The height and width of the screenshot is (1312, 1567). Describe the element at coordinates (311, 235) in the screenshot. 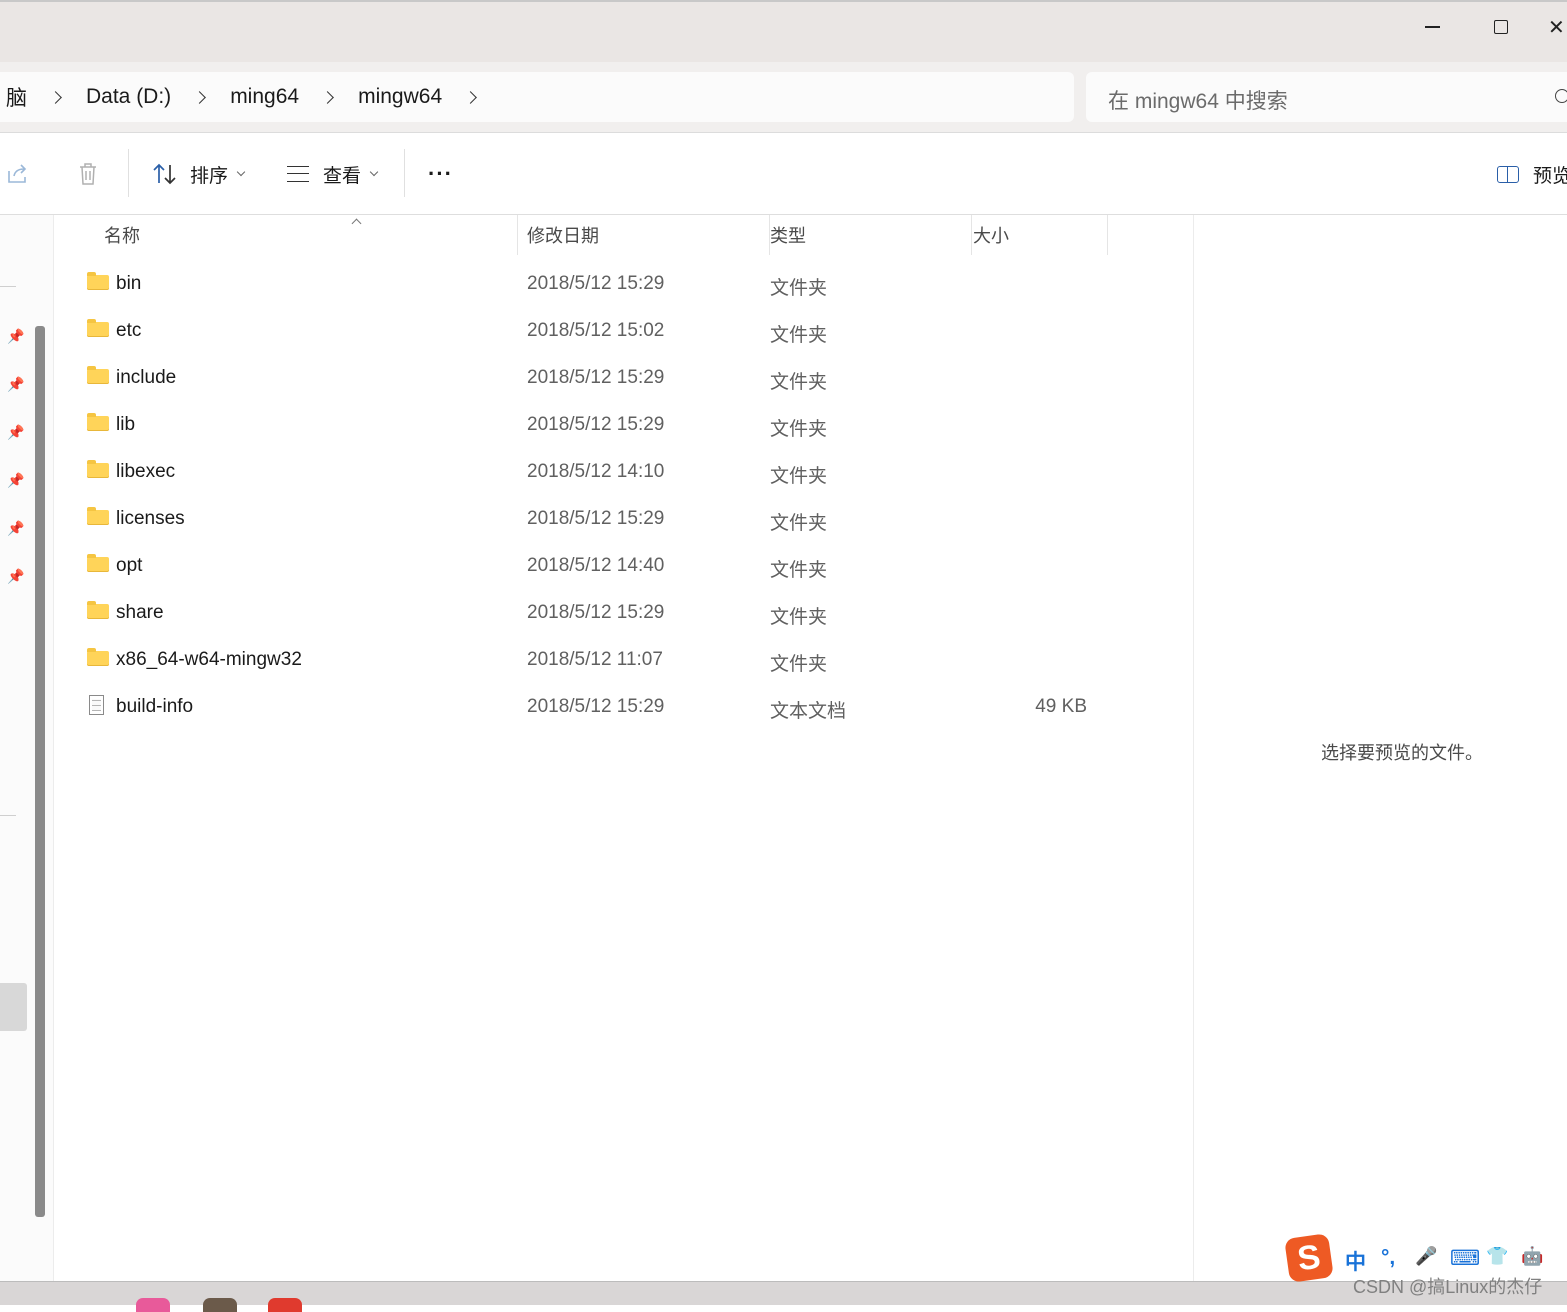

I see `column-header-name: 名称` at that location.